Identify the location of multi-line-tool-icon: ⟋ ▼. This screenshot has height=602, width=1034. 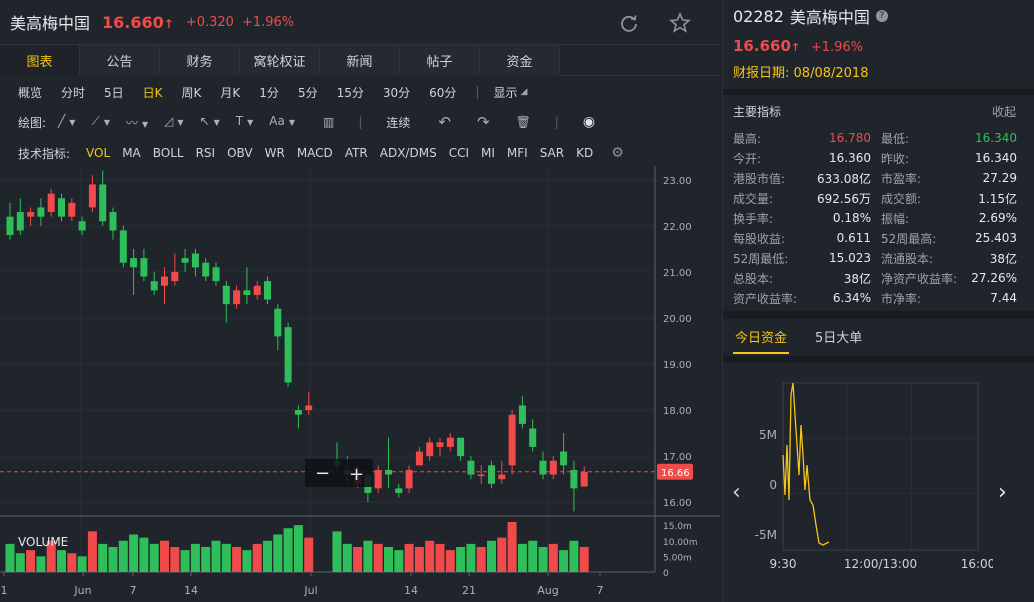
(100, 122).